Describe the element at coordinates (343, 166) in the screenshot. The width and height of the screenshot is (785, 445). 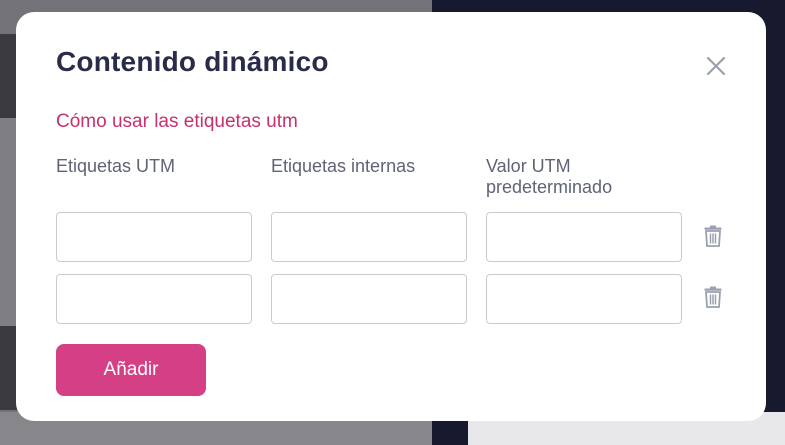
I see `column-header-internal-tags: Etiquetas internas` at that location.